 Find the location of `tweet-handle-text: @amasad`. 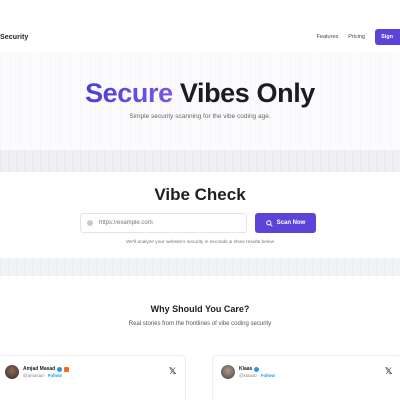

tweet-handle-text: @amasad is located at coordinates (33, 375).